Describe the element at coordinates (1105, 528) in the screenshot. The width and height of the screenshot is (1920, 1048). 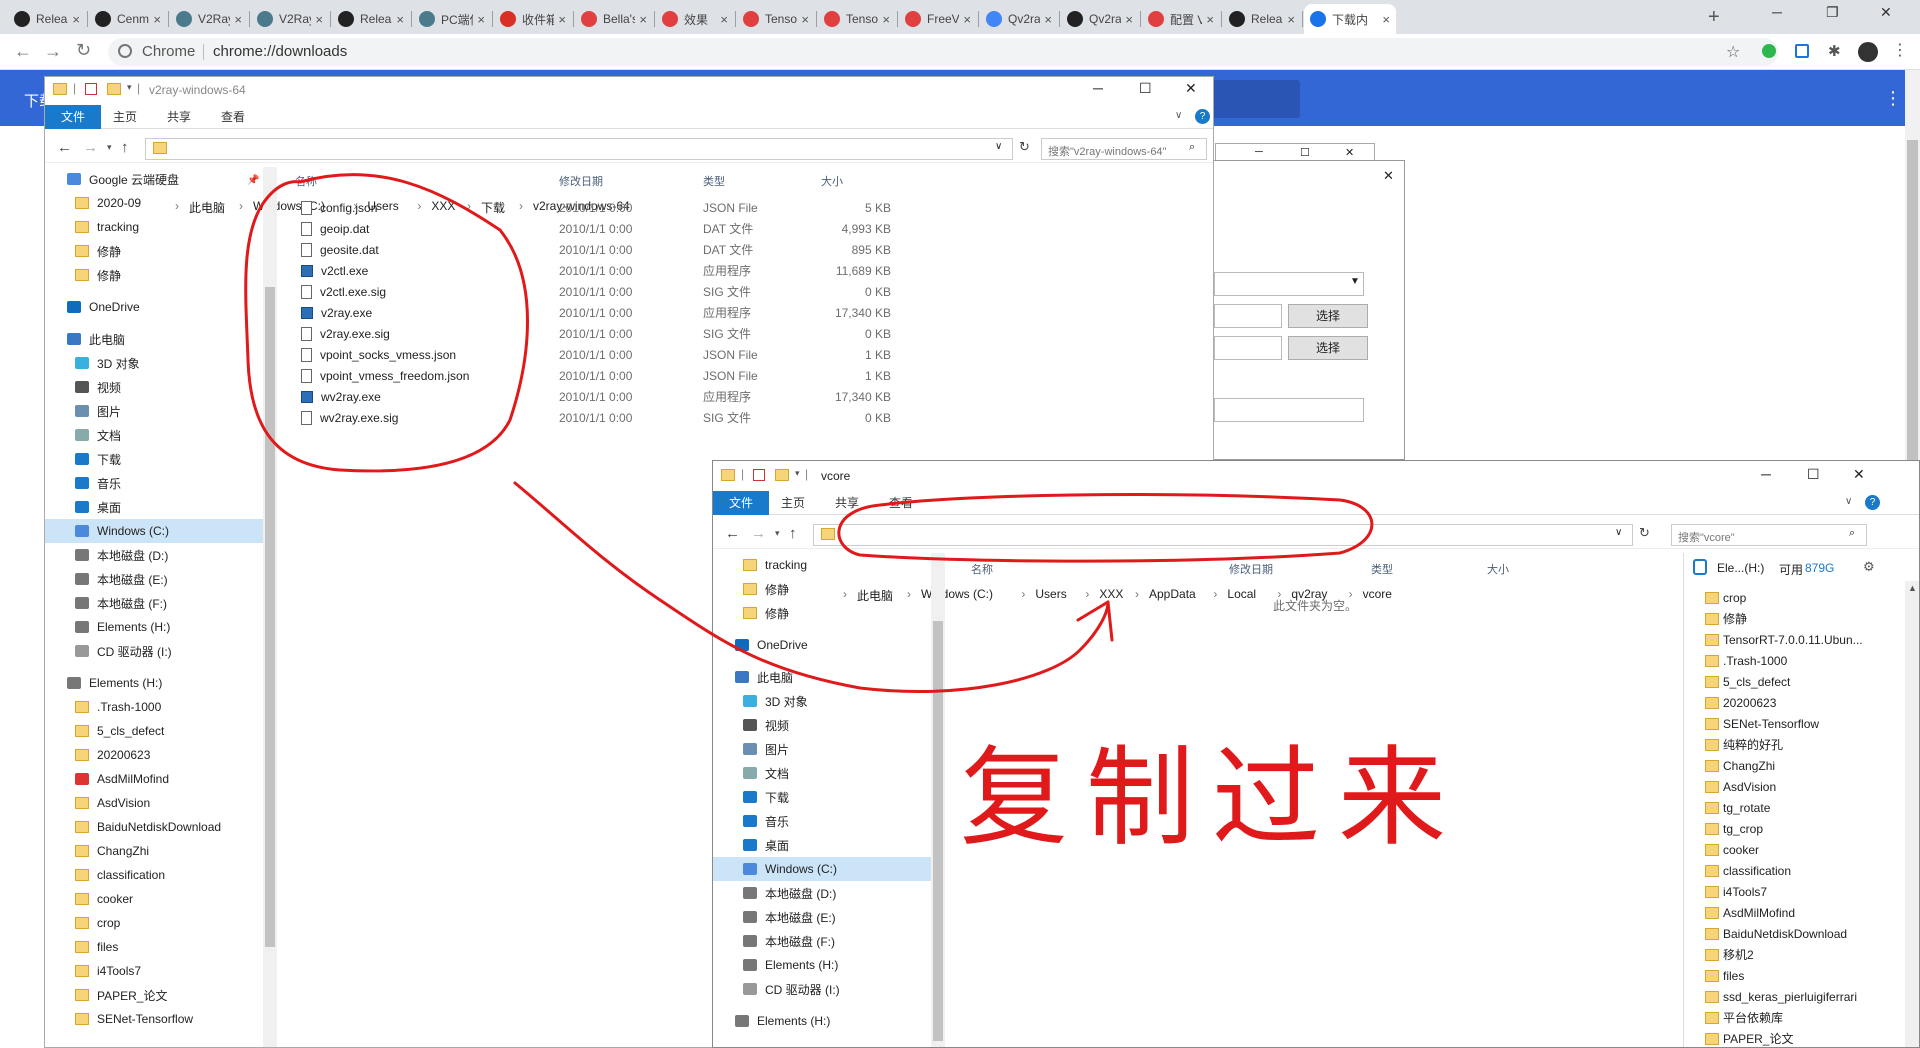
I see `annotation-circle-path` at that location.